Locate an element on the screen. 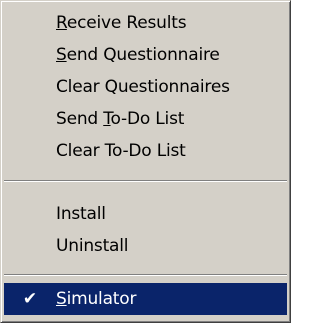 The height and width of the screenshot is (323, 320). check-icon: ✔ is located at coordinates (30, 299).